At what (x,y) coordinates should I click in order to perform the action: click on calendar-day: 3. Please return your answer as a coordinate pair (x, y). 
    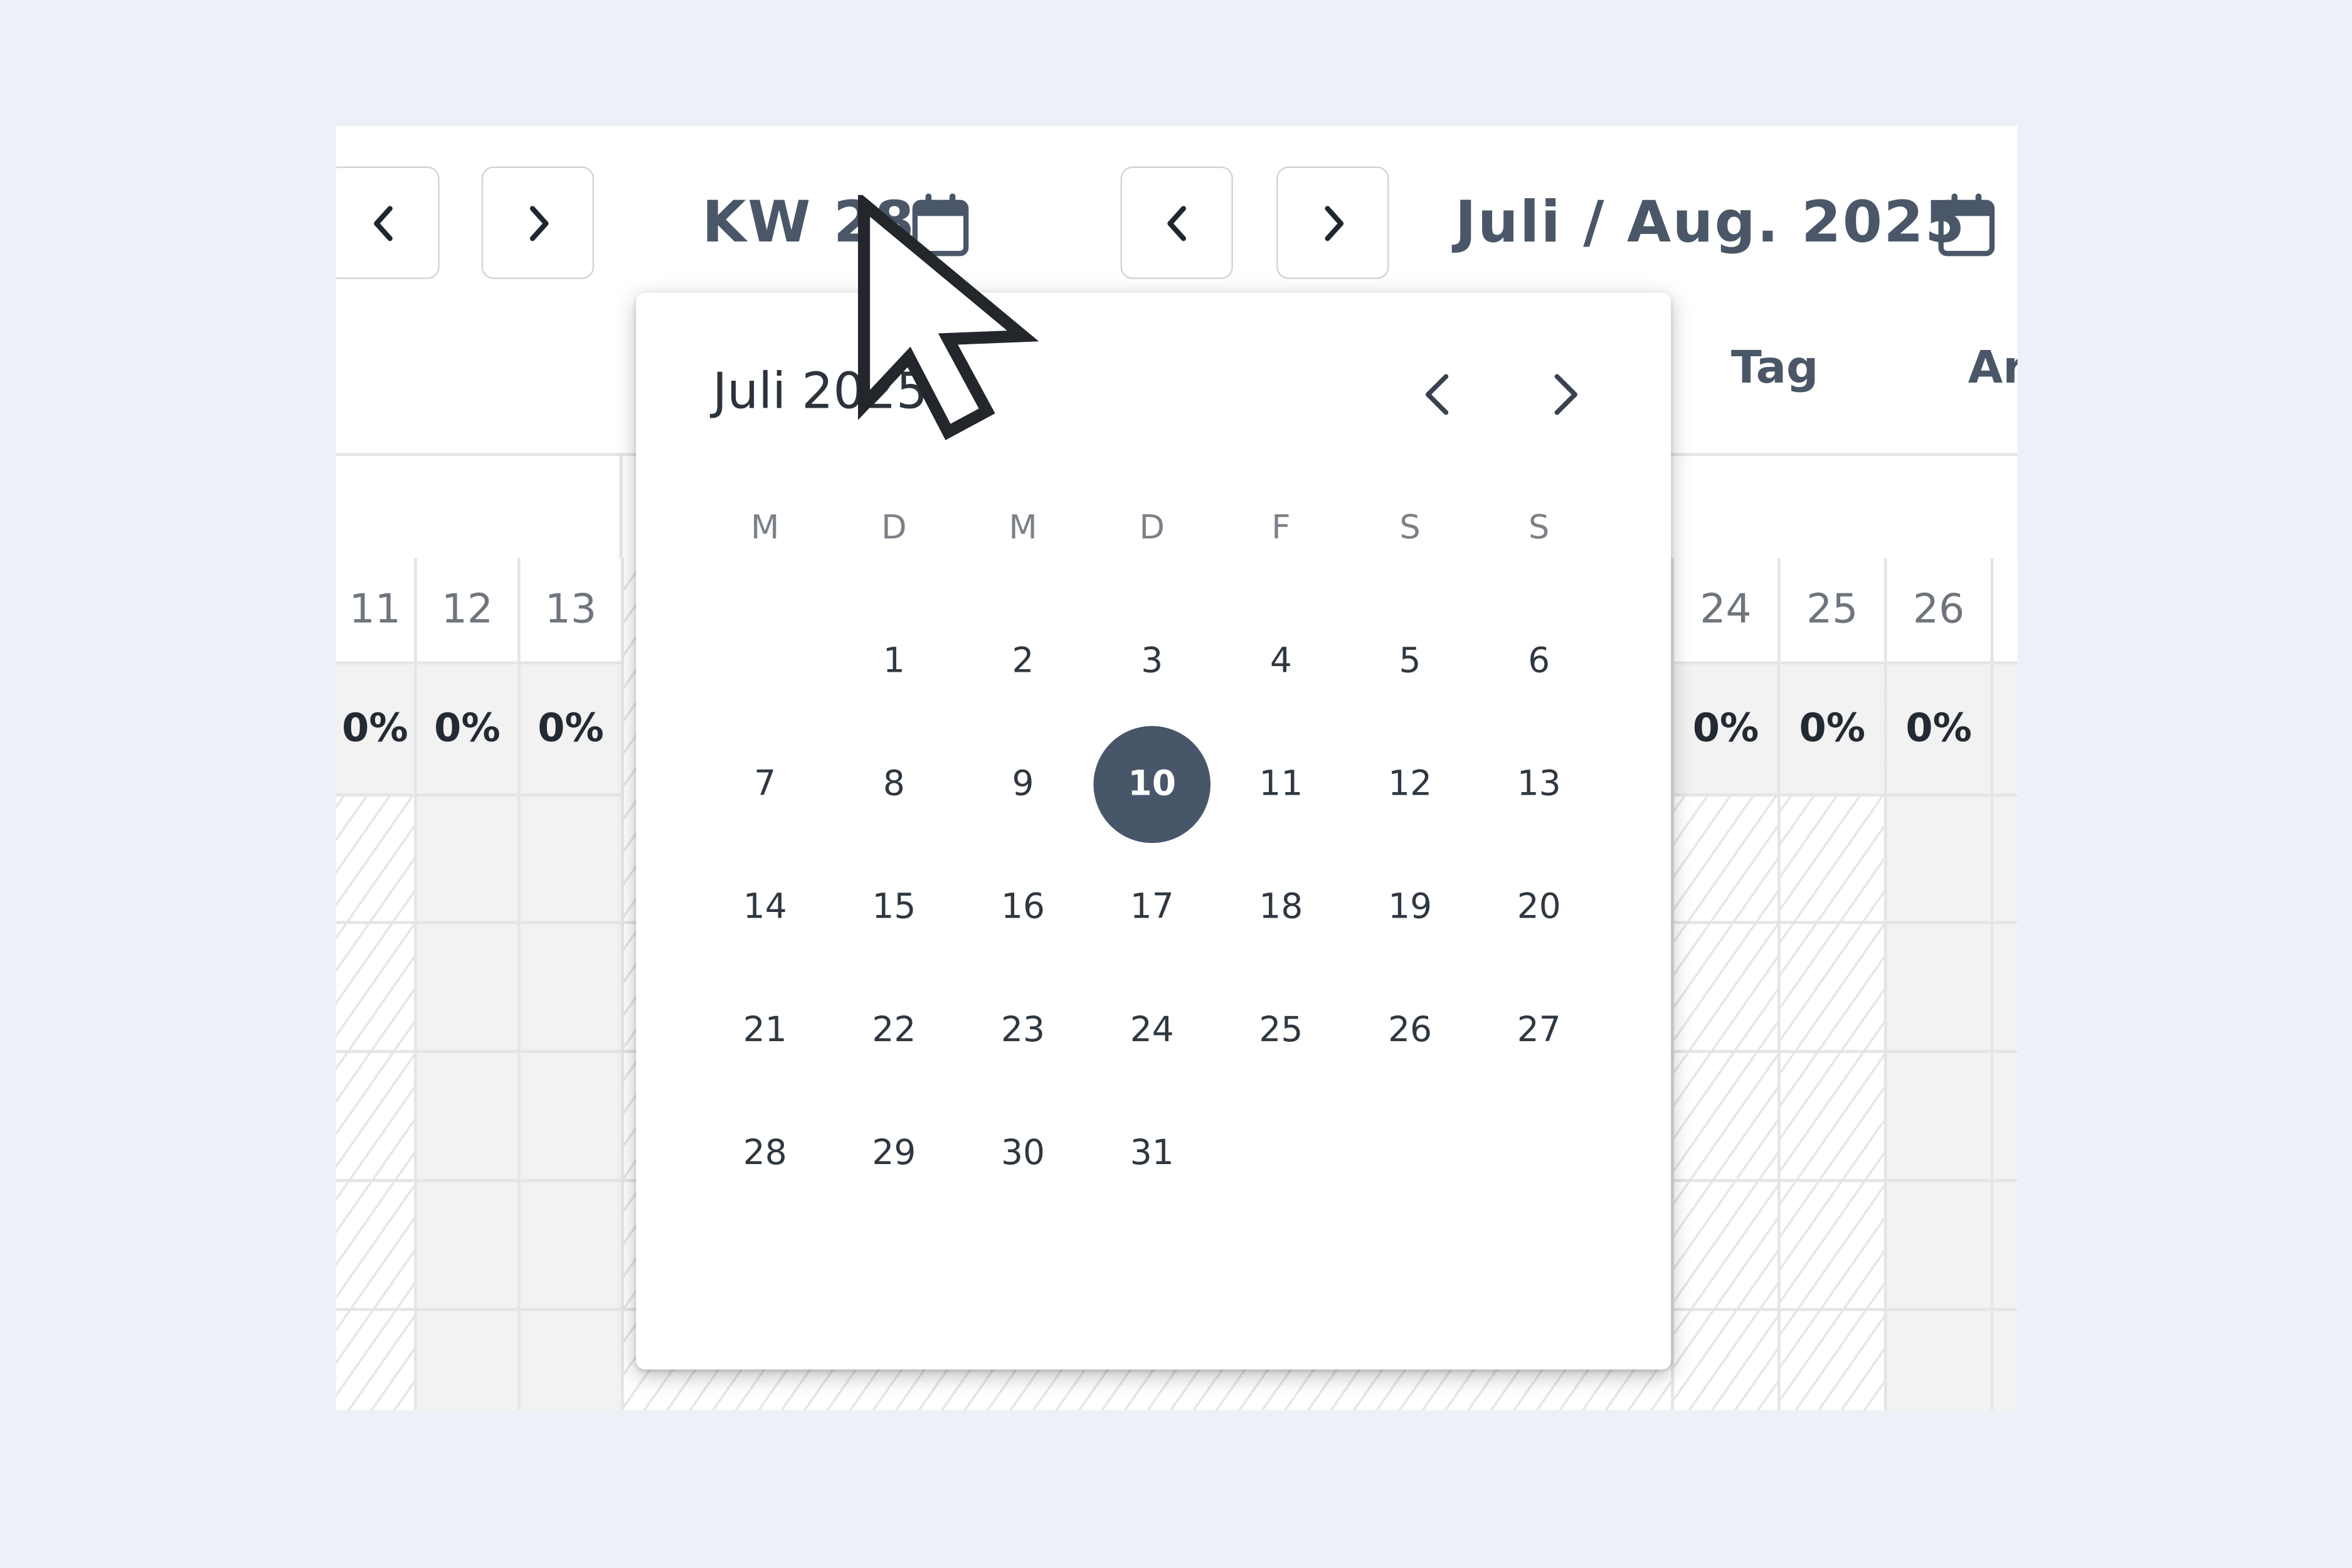
    Looking at the image, I should click on (1151, 661).